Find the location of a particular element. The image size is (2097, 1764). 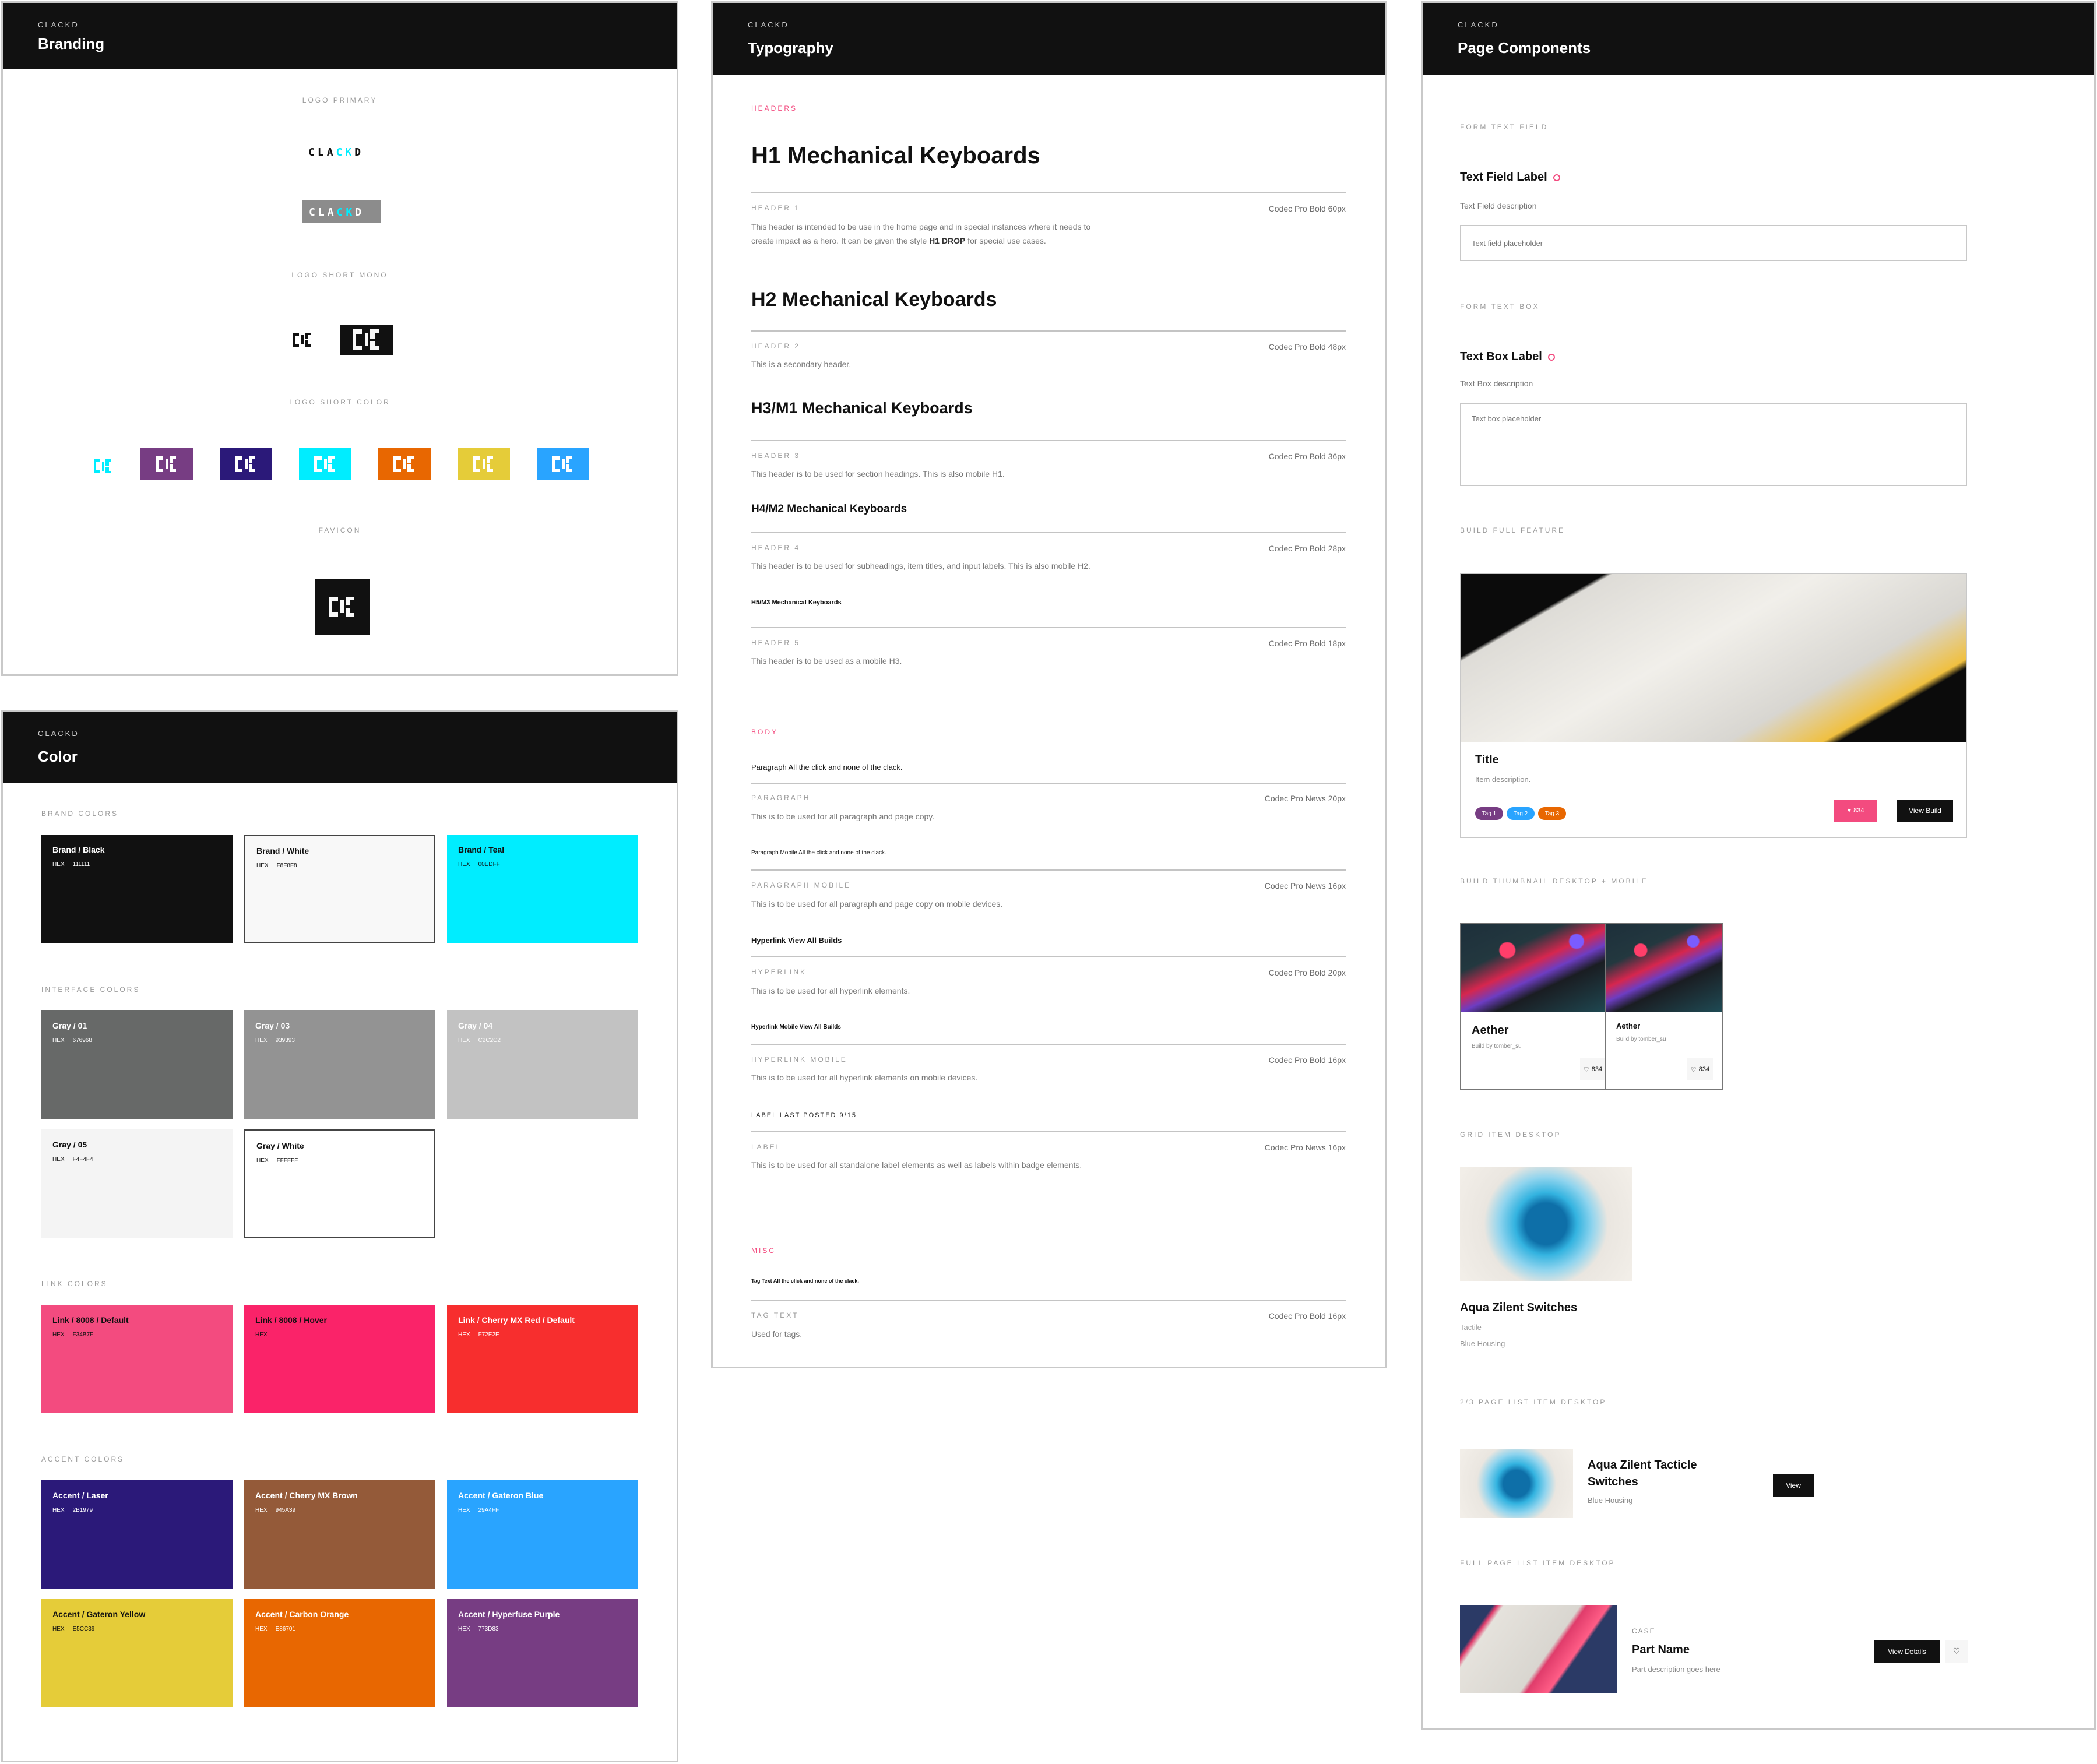

list-item-full-title: Part Name is located at coordinates (1661, 1650).